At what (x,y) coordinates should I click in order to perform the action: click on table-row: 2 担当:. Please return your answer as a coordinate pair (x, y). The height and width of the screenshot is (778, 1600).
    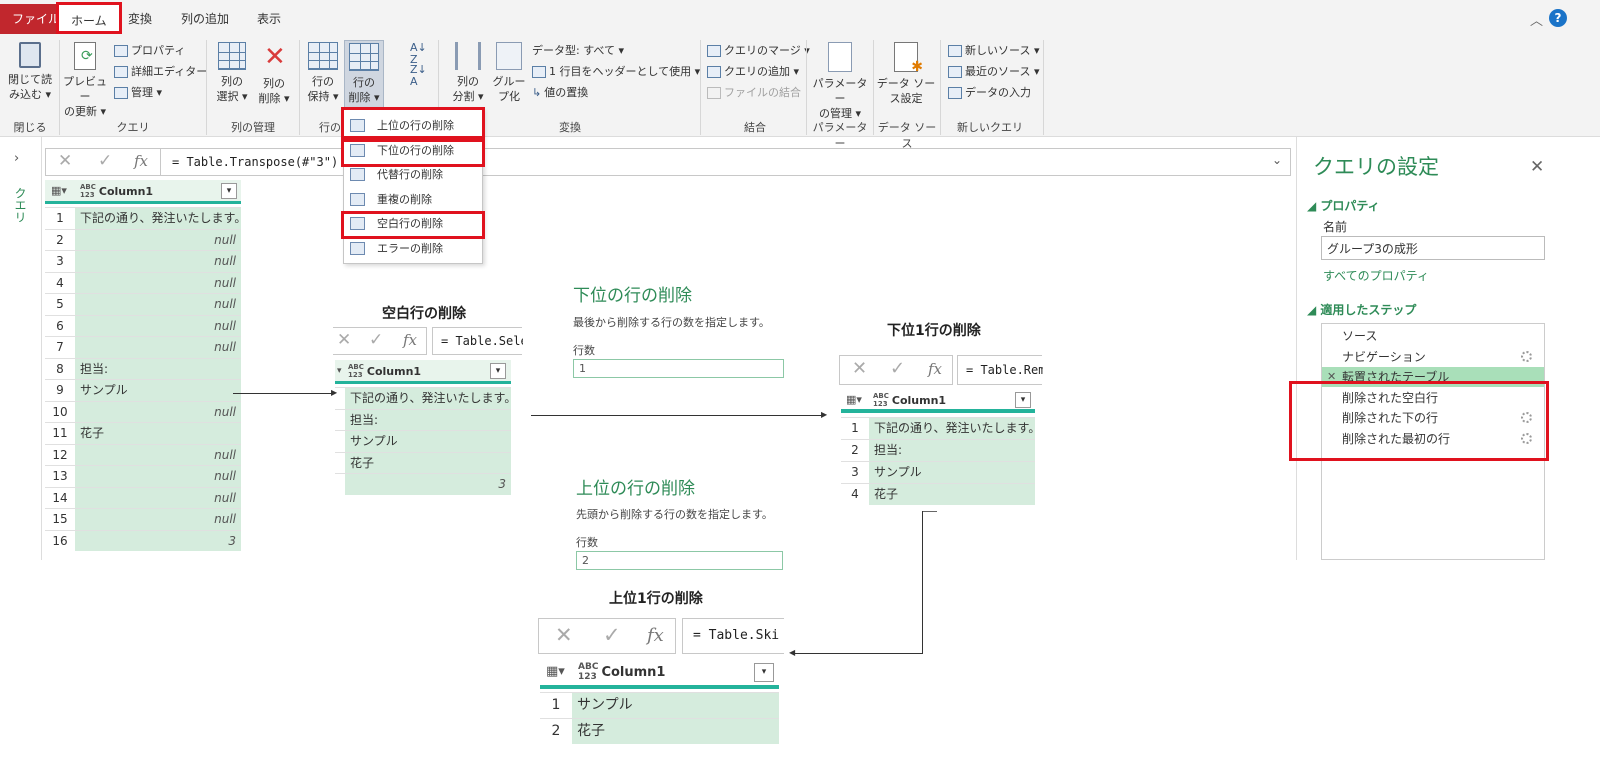
    Looking at the image, I should click on (938, 450).